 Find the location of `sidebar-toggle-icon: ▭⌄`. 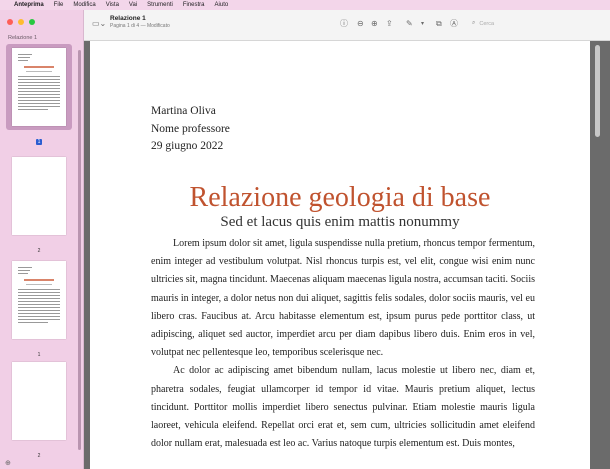

sidebar-toggle-icon: ▭⌄ is located at coordinates (99, 24).